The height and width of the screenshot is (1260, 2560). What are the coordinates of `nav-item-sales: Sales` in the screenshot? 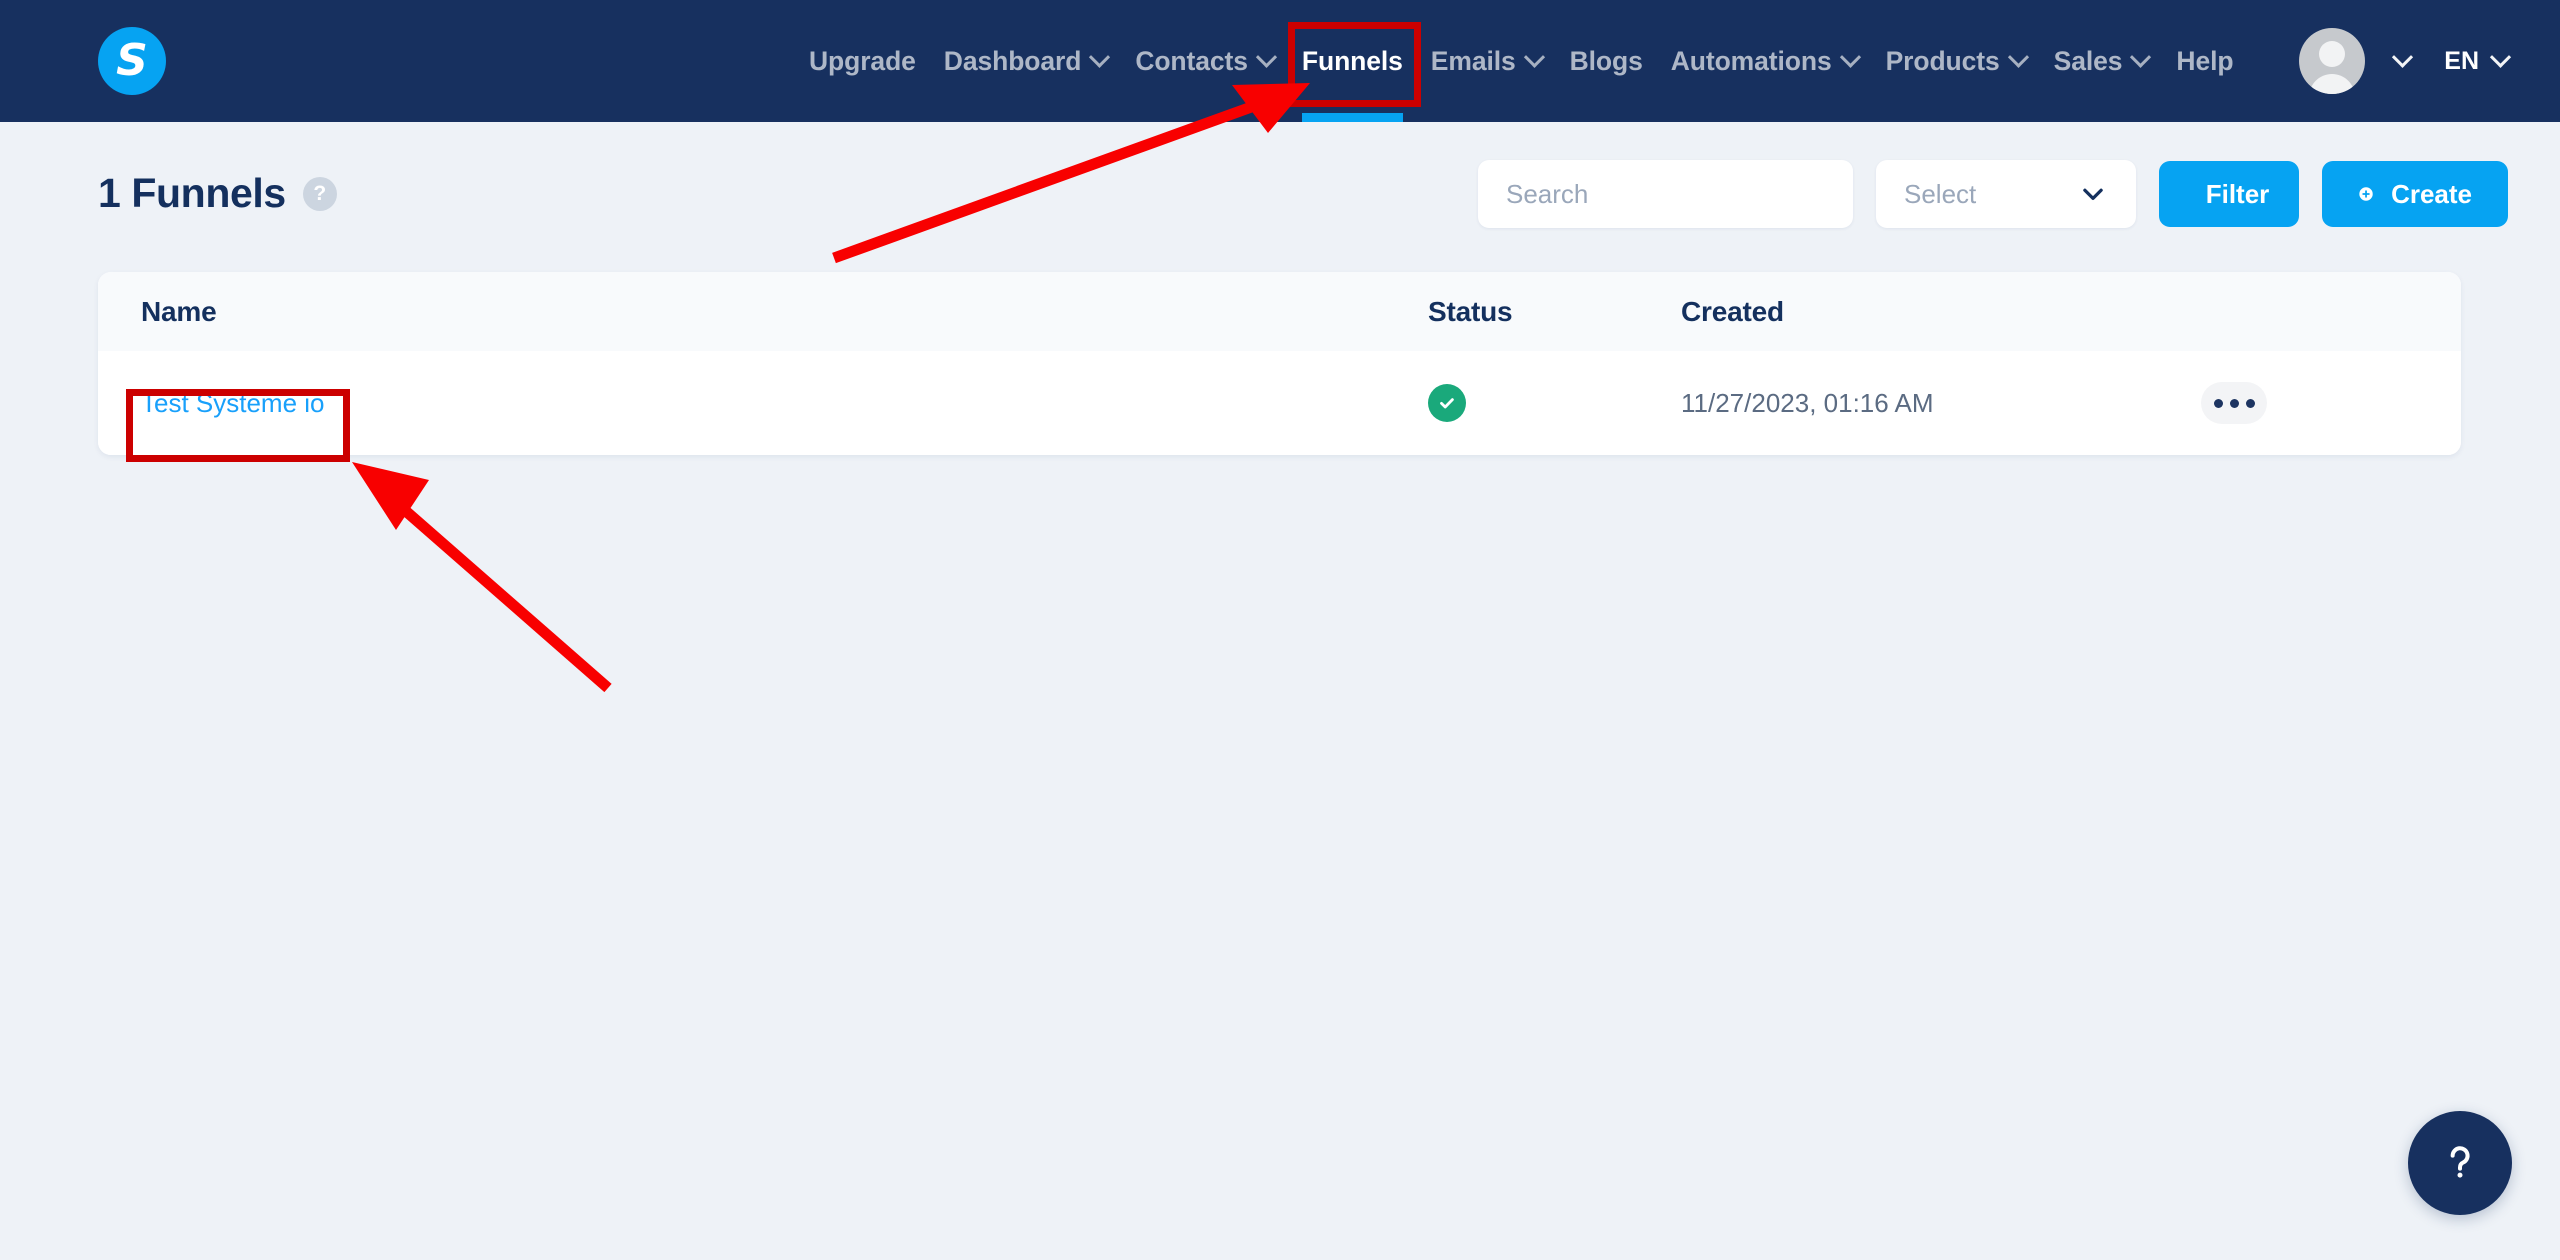 It's located at (2101, 61).